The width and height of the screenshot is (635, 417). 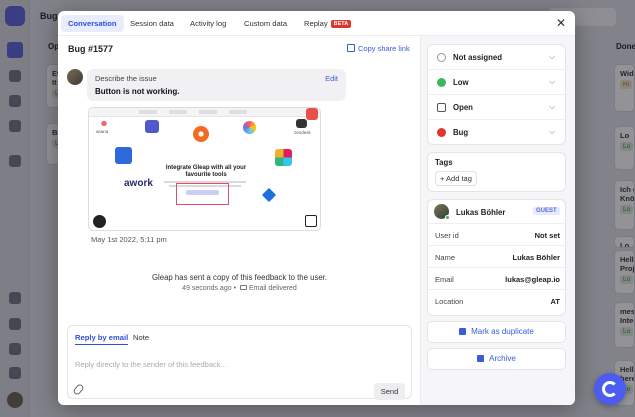 I want to click on user-location-row: Location AT, so click(x=497, y=301).